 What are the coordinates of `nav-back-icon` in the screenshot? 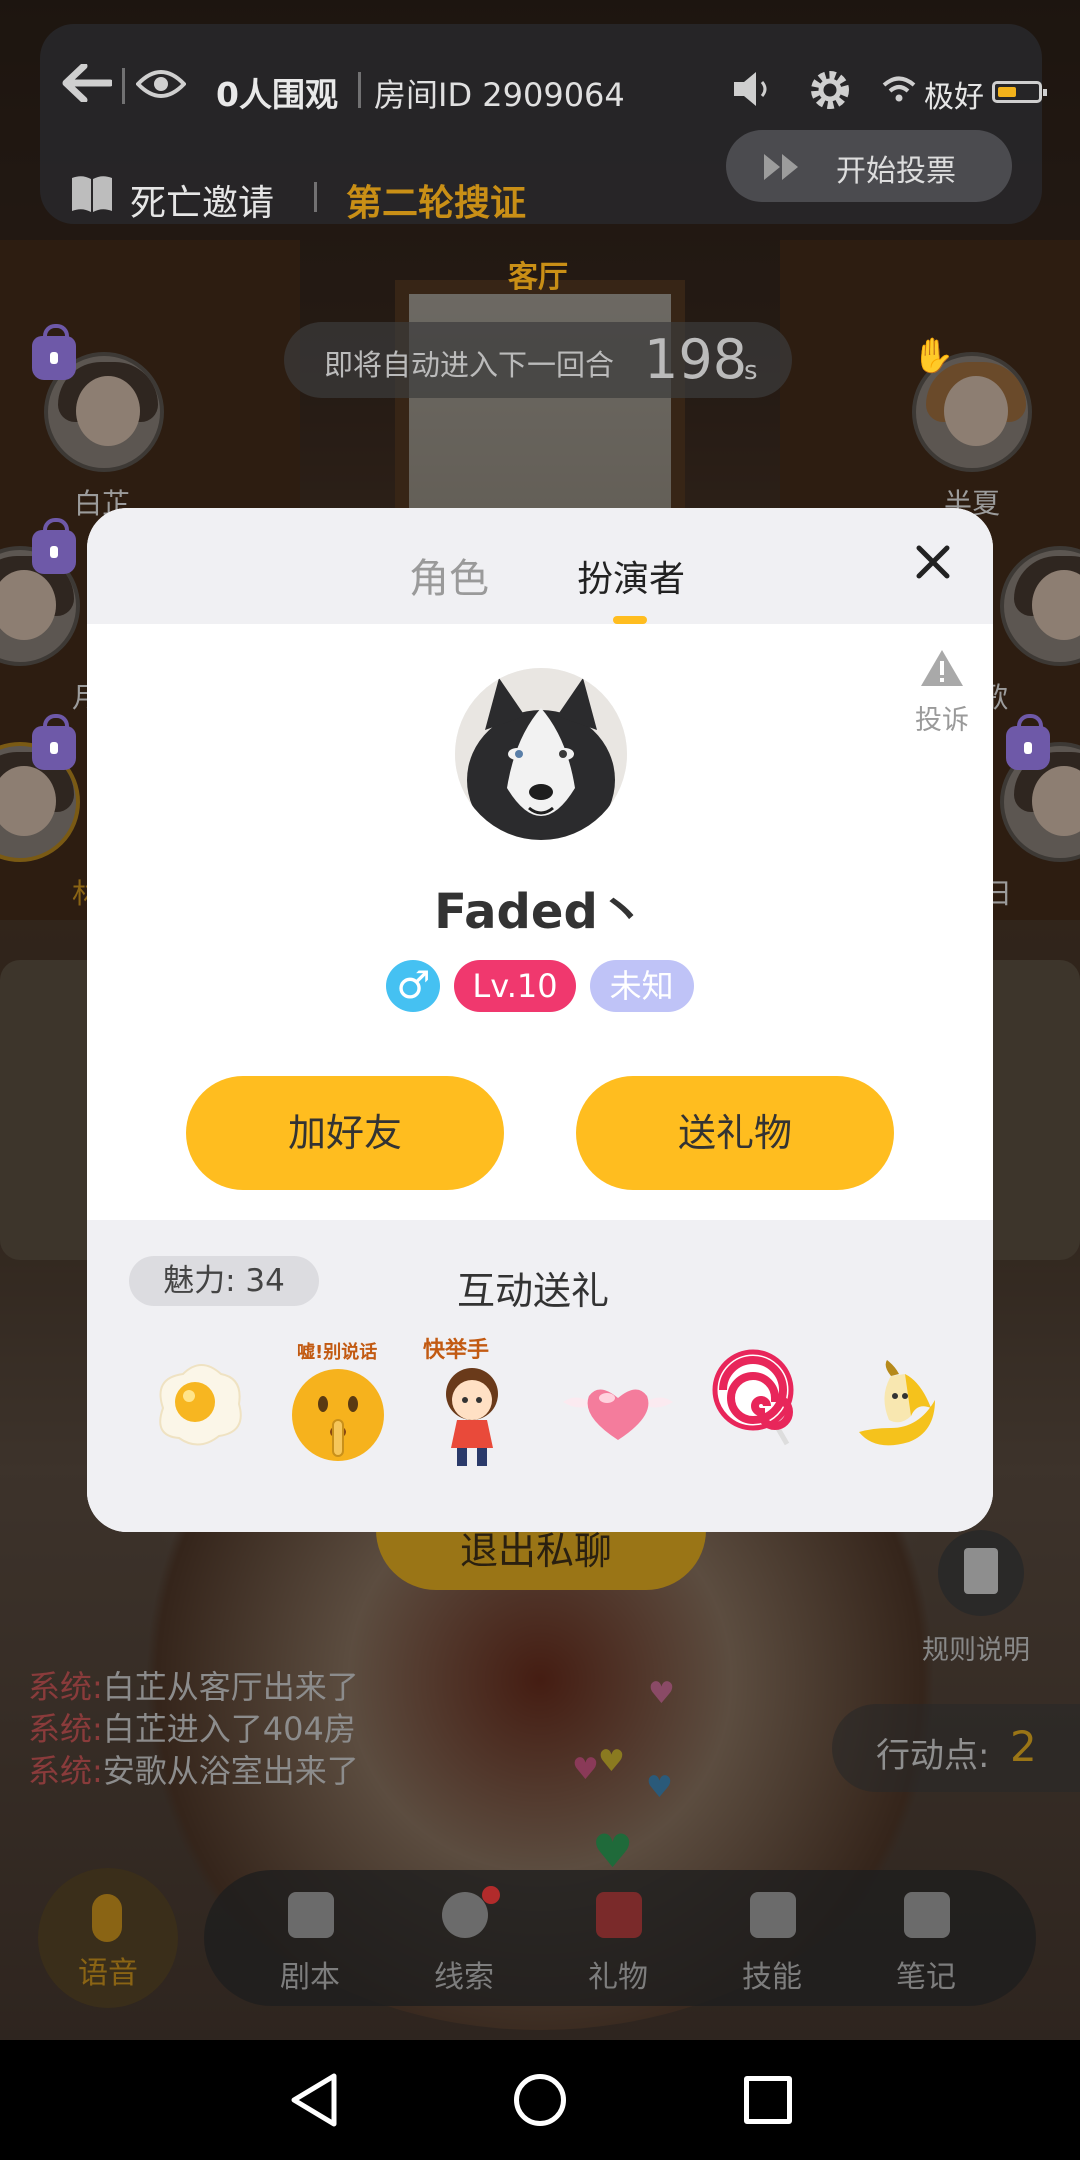 It's located at (314, 2100).